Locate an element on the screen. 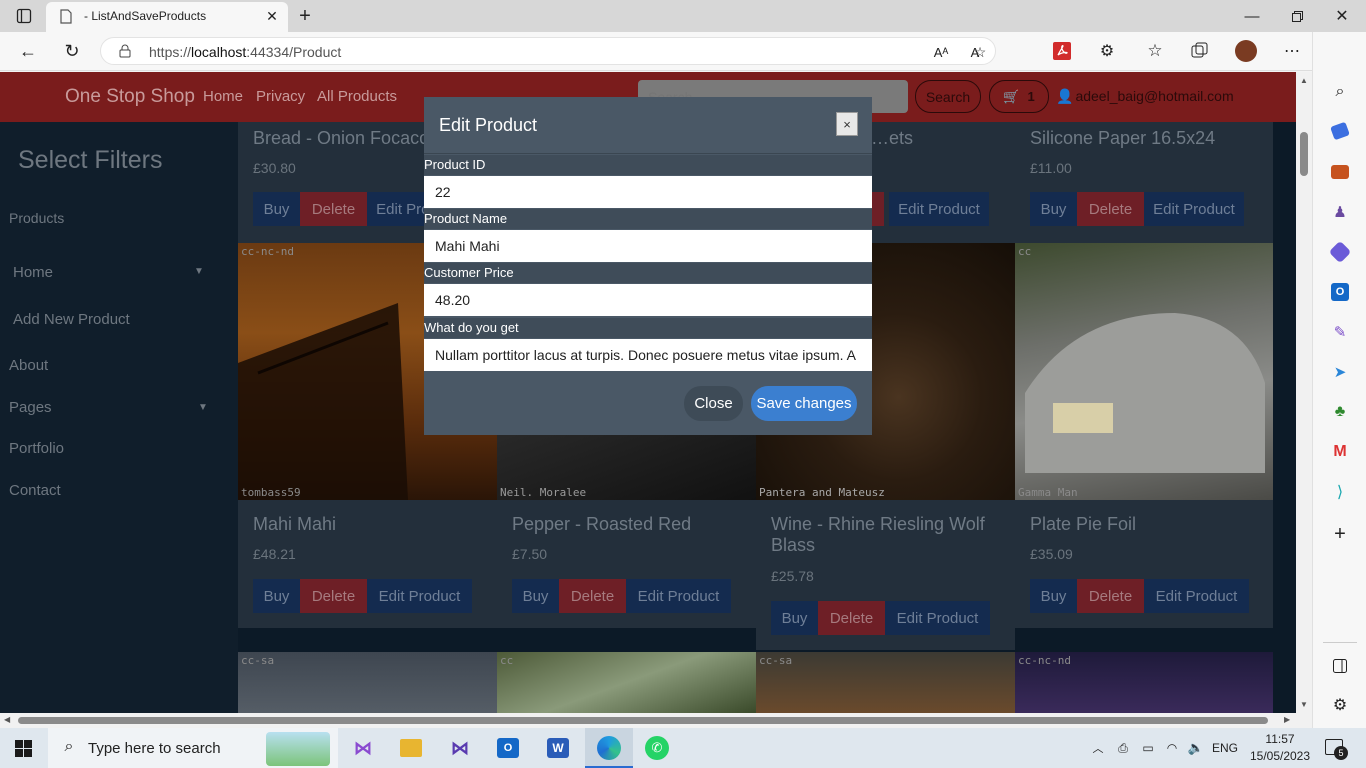 The height and width of the screenshot is (768, 1366). close-icon: × is located at coordinates (847, 124).